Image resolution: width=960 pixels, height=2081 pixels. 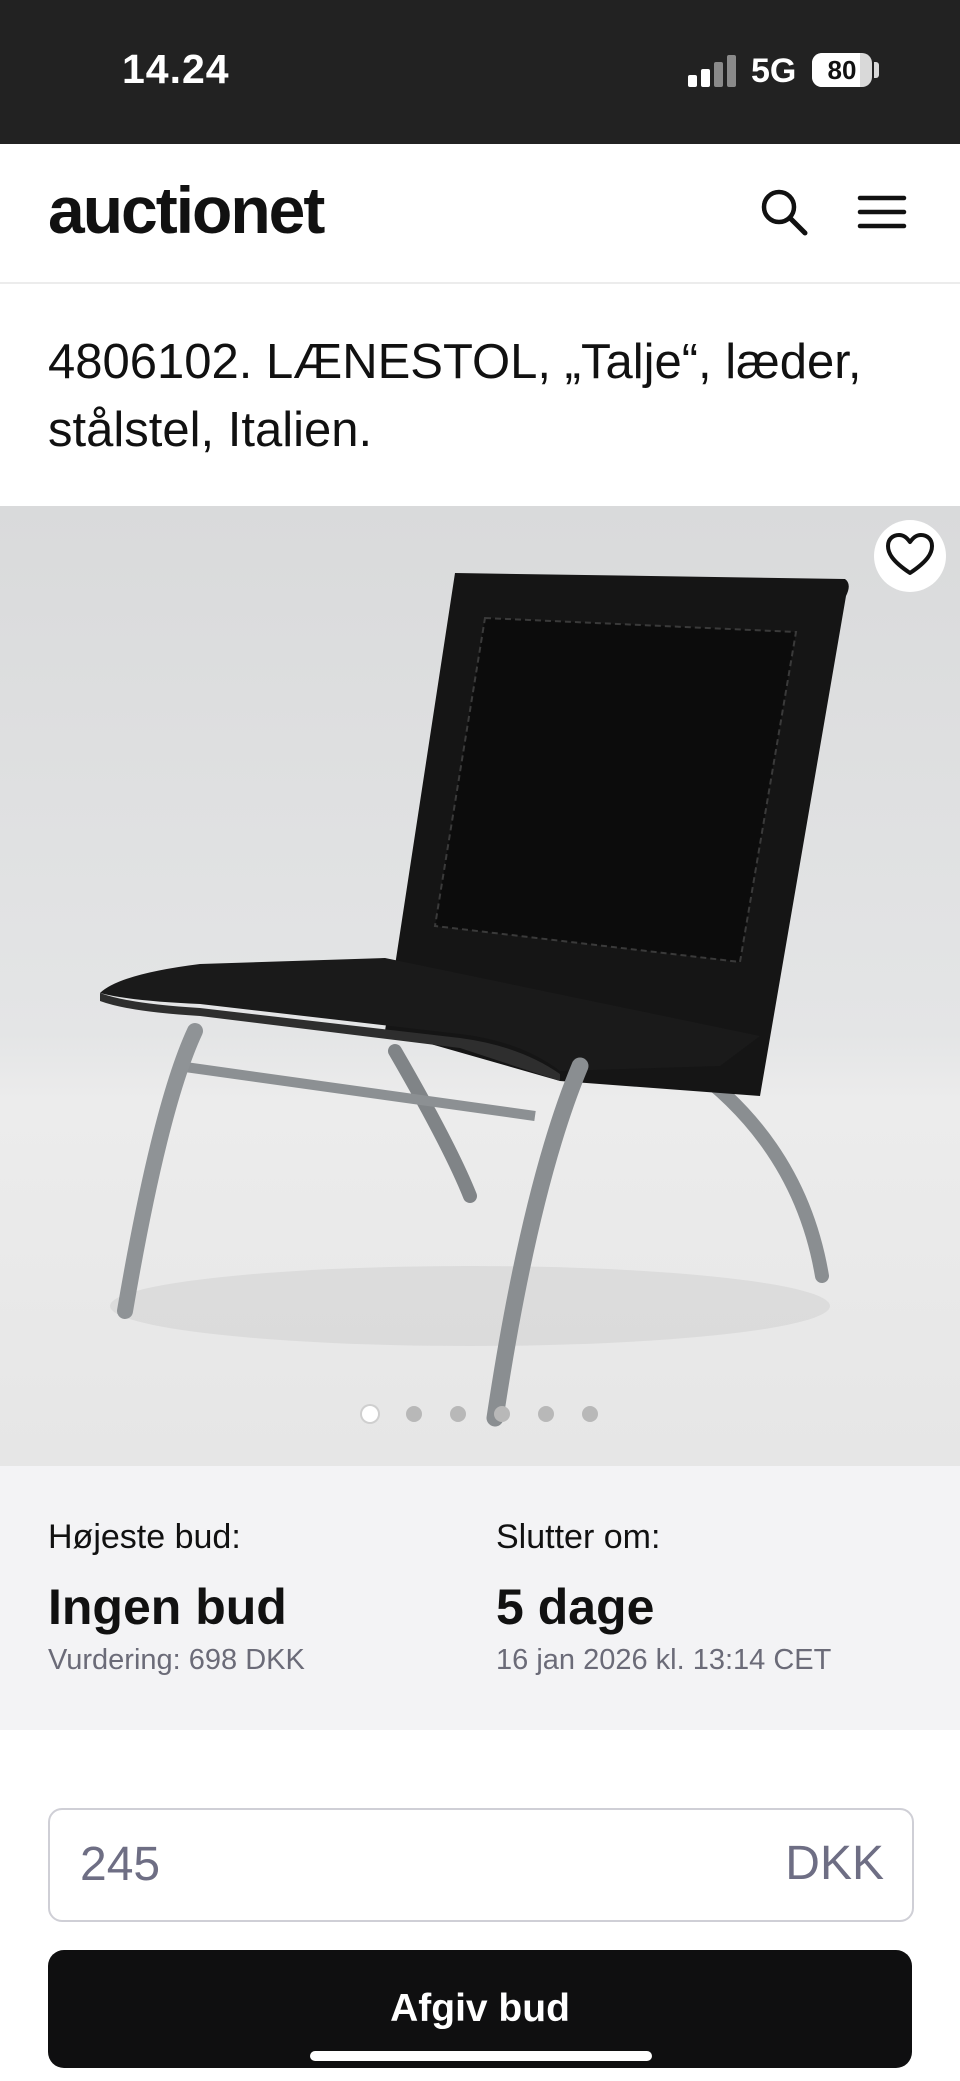 I want to click on heart-icon, so click(x=910, y=554).